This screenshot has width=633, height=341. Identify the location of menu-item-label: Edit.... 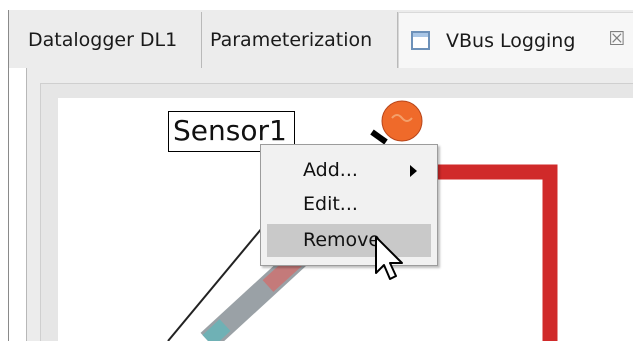
(330, 204).